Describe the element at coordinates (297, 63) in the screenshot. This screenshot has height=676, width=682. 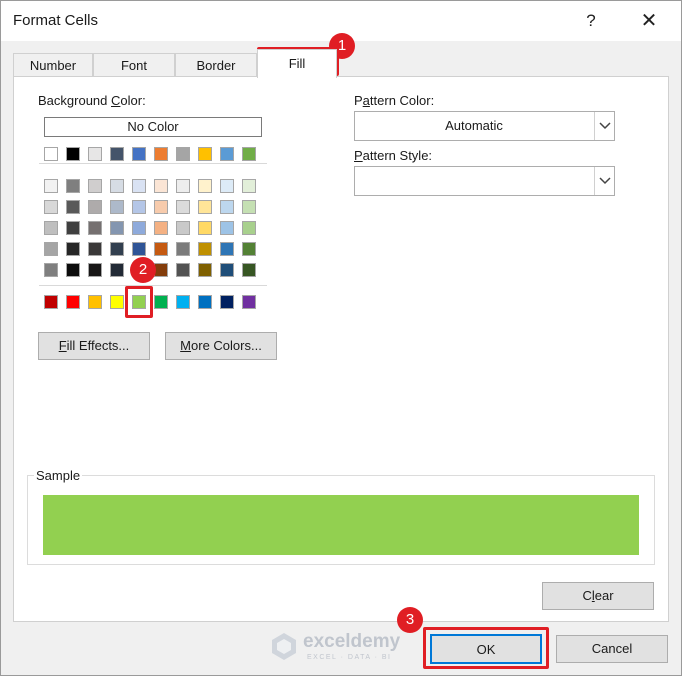
I see `tab-fill: Fill` at that location.